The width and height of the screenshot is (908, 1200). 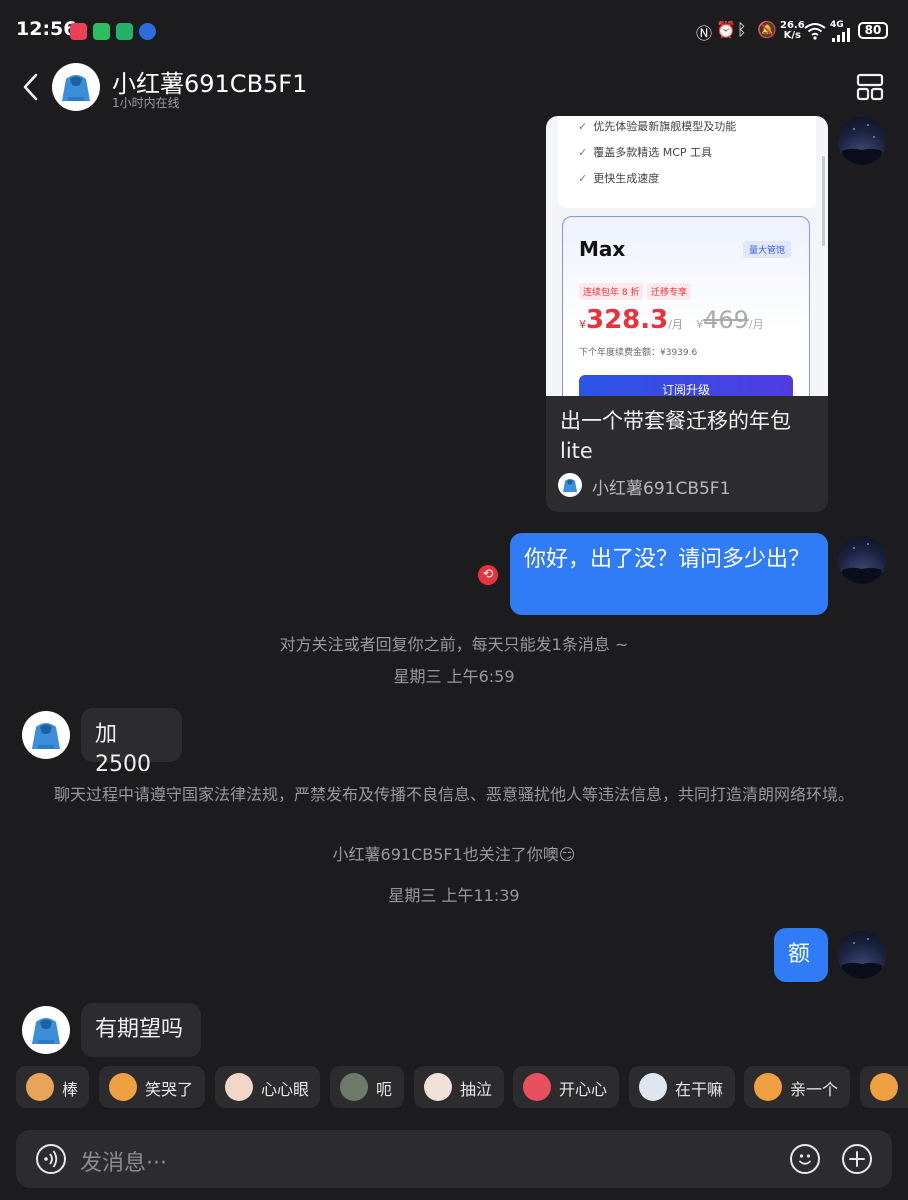 What do you see at coordinates (742, 29) in the screenshot?
I see `bluetooth-icon: ᛒ` at bounding box center [742, 29].